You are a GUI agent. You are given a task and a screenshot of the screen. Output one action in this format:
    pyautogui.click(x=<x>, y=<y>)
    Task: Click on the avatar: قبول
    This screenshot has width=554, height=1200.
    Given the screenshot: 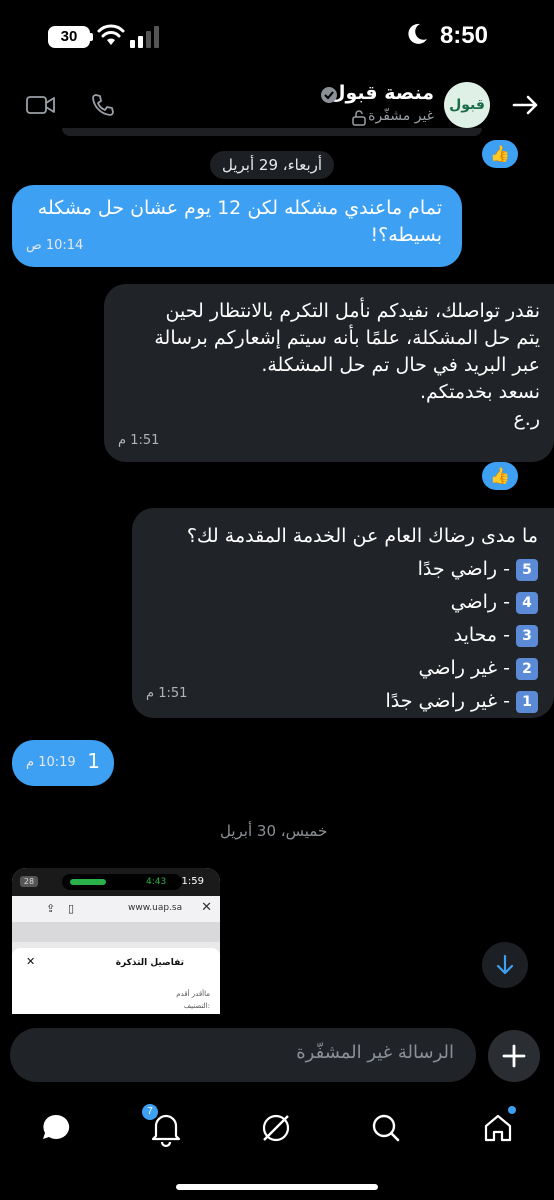 What is the action you would take?
    pyautogui.click(x=467, y=105)
    